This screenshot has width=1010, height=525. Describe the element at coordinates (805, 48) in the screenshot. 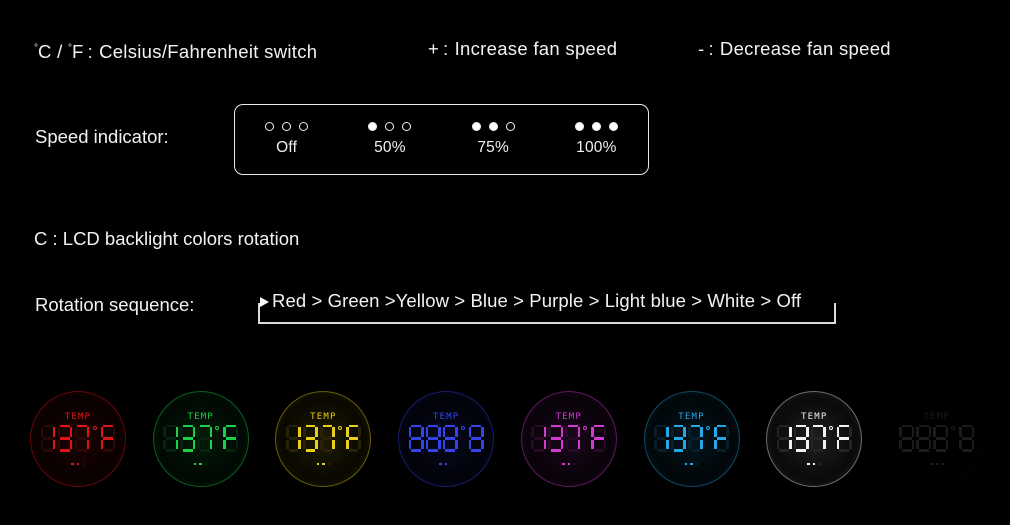

I see `legend-desc-decrease: Decrease fan speed` at that location.